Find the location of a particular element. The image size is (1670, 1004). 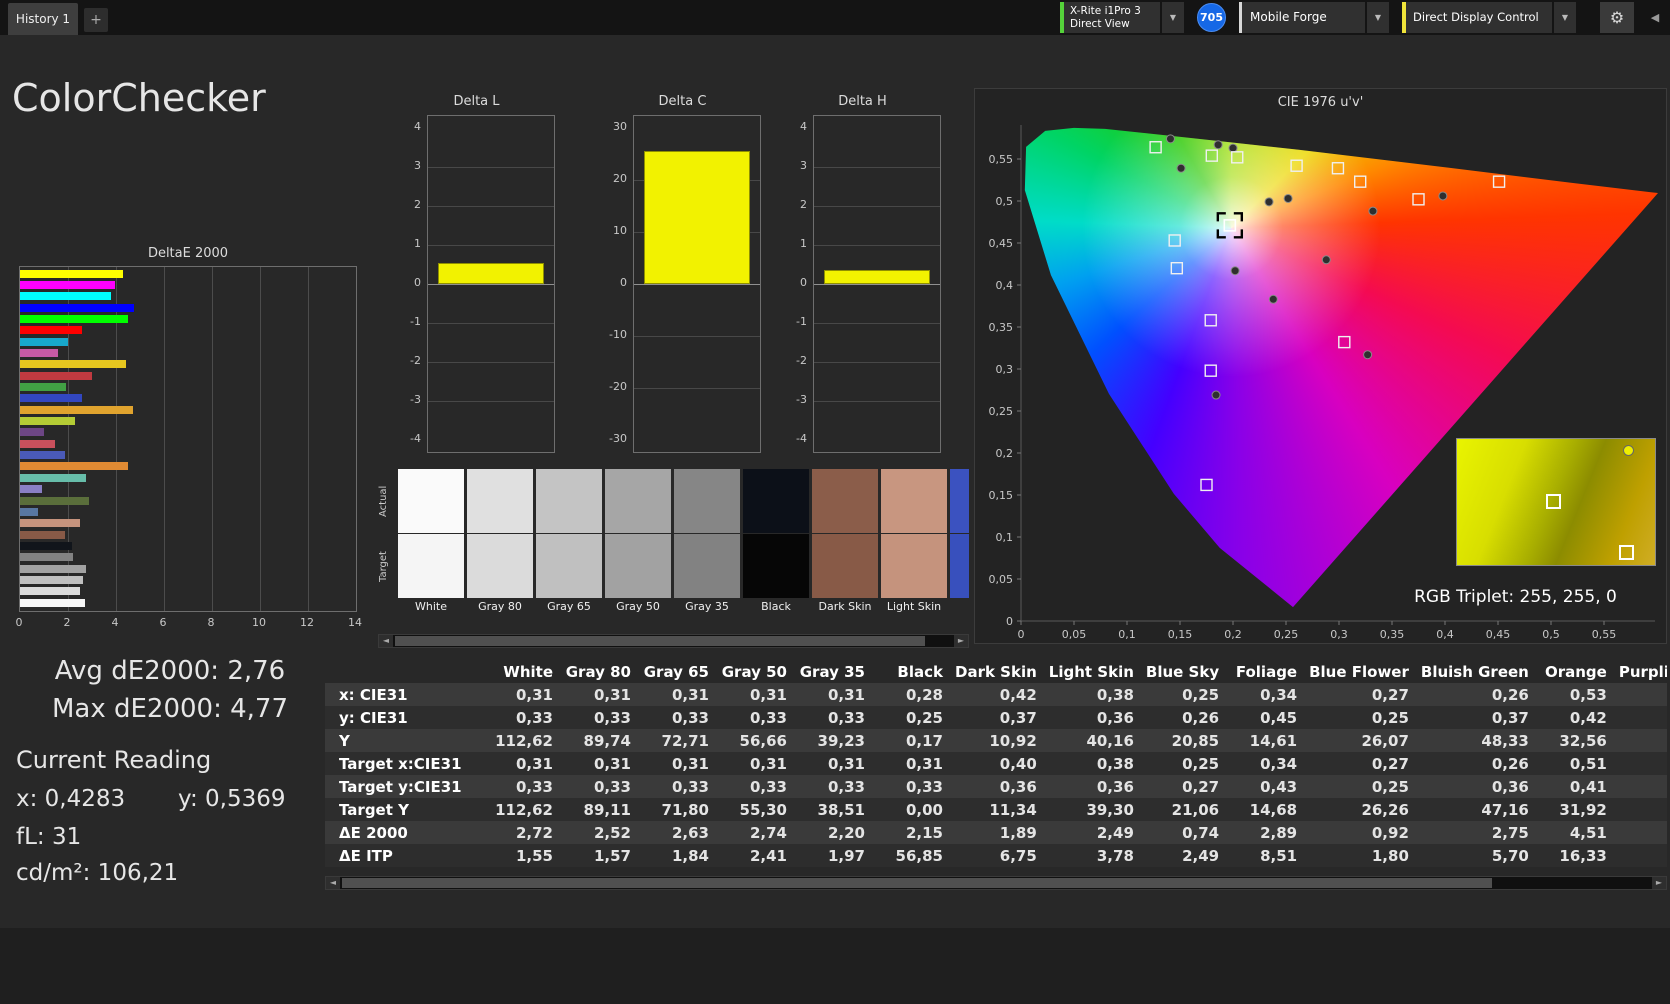

table-cell: 6,09 is located at coordinates (1643, 855).